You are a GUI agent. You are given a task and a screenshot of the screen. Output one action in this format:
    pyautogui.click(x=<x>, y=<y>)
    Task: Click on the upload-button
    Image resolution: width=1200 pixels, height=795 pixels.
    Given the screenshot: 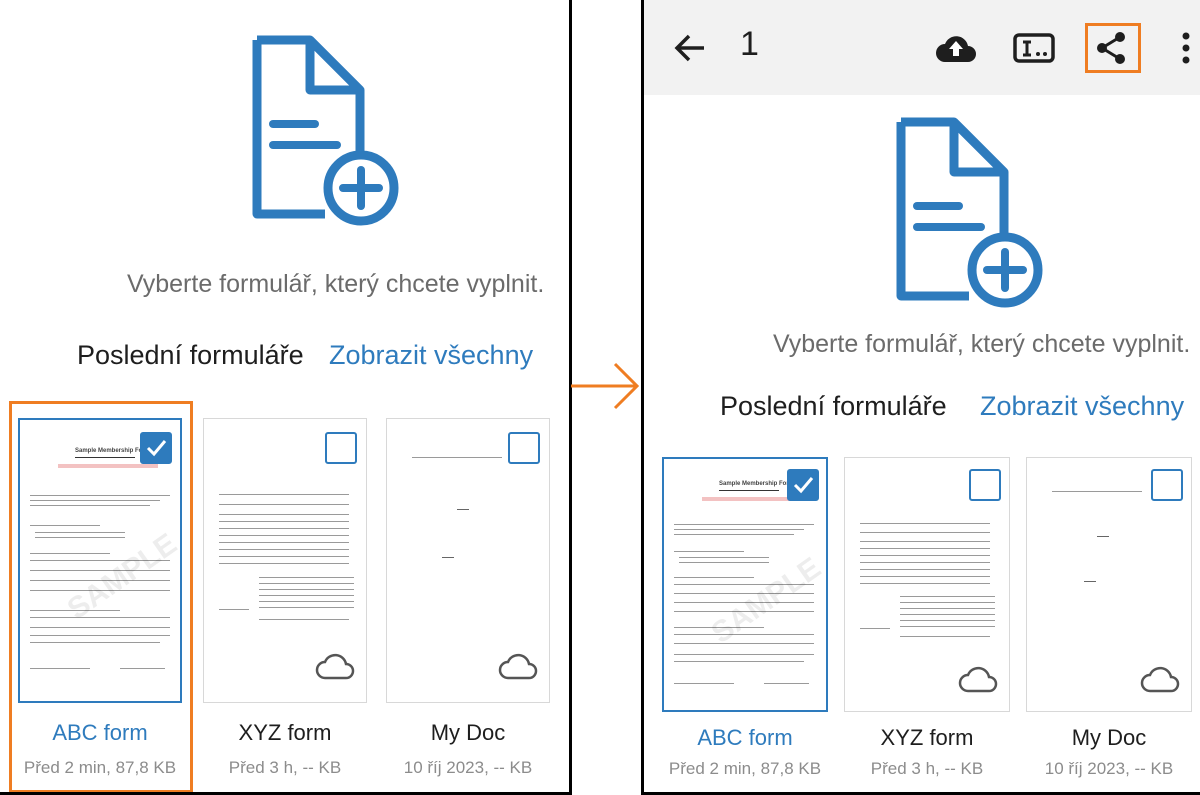 What is the action you would take?
    pyautogui.click(x=956, y=48)
    